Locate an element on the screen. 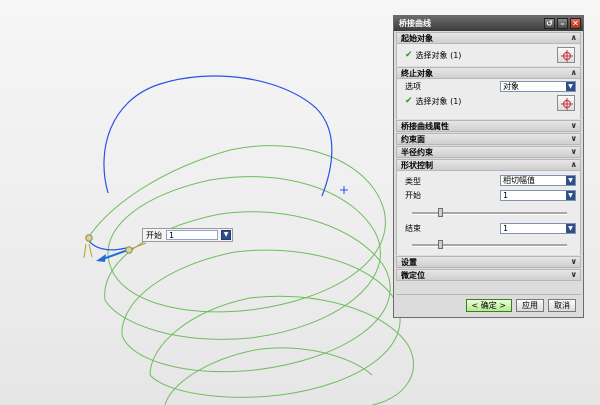 The width and height of the screenshot is (600, 405). start-object-select-row: ✔ 选择对象 (1) is located at coordinates (488, 55).